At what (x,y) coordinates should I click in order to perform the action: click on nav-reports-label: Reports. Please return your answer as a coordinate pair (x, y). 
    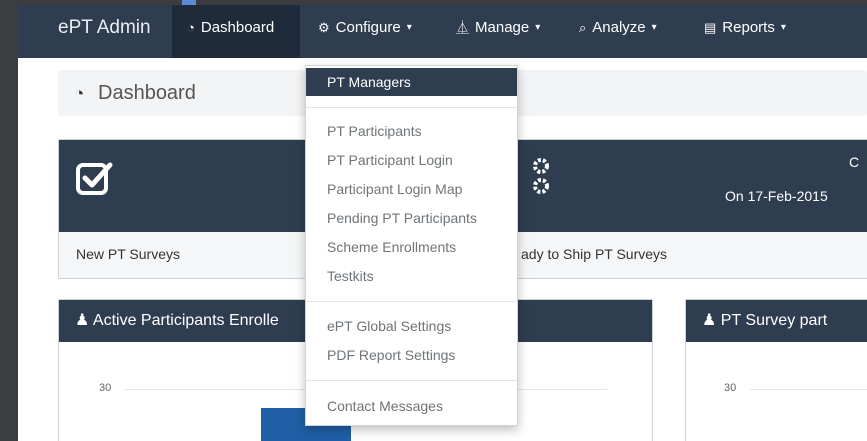
    Looking at the image, I should click on (748, 27).